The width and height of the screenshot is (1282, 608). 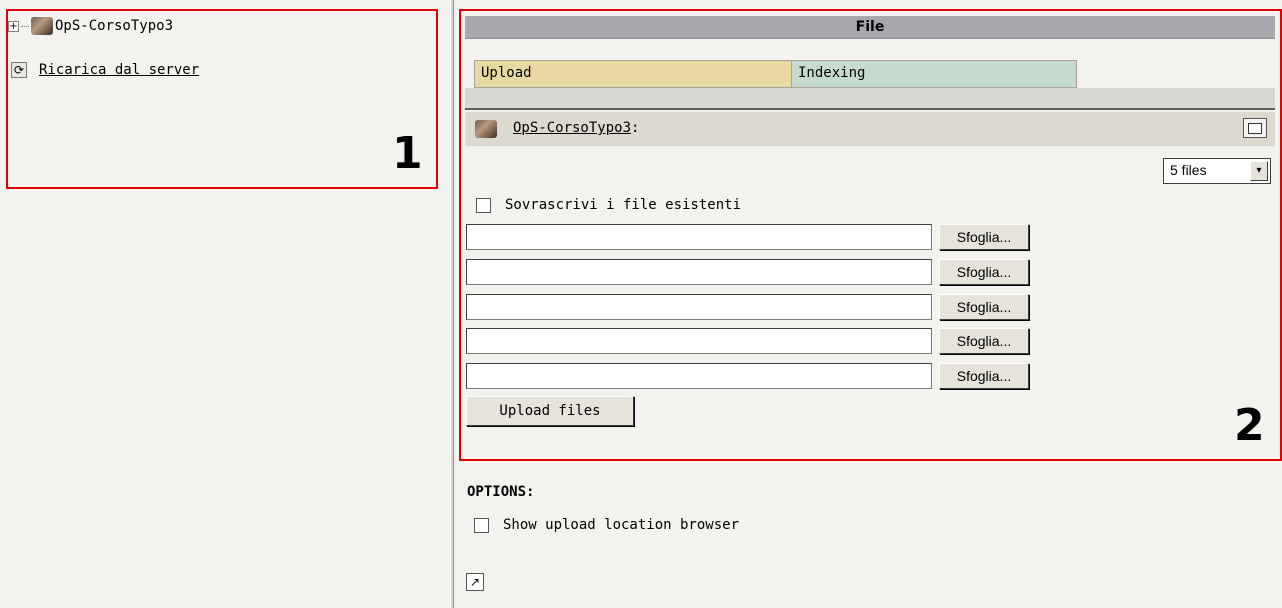 What do you see at coordinates (501, 492) in the screenshot?
I see `options-heading: OPTIONS:` at bounding box center [501, 492].